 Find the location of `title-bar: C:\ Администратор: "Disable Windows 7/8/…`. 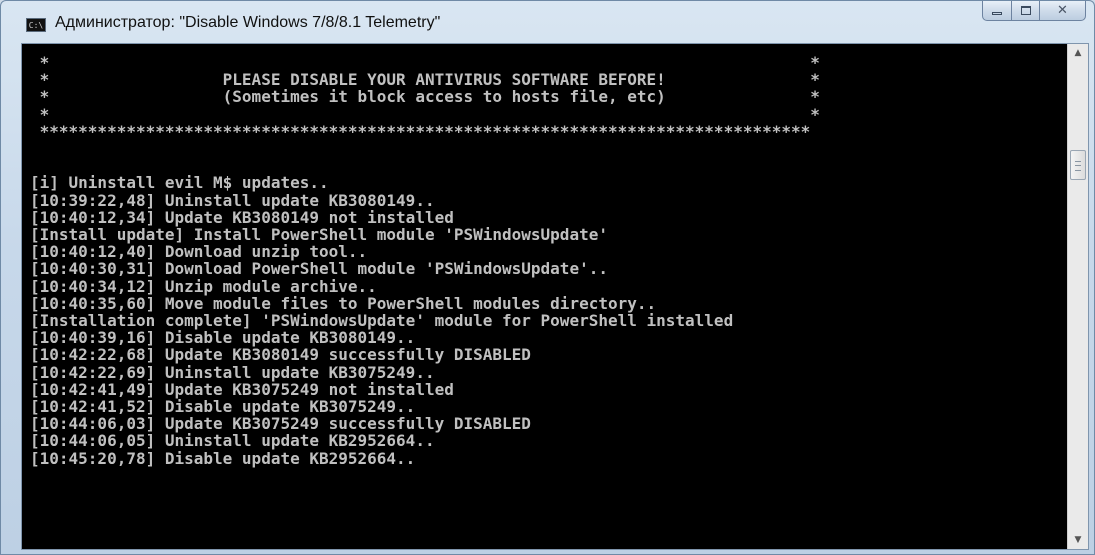

title-bar: C:\ Администратор: "Disable Windows 7/8/… is located at coordinates (547, 22).